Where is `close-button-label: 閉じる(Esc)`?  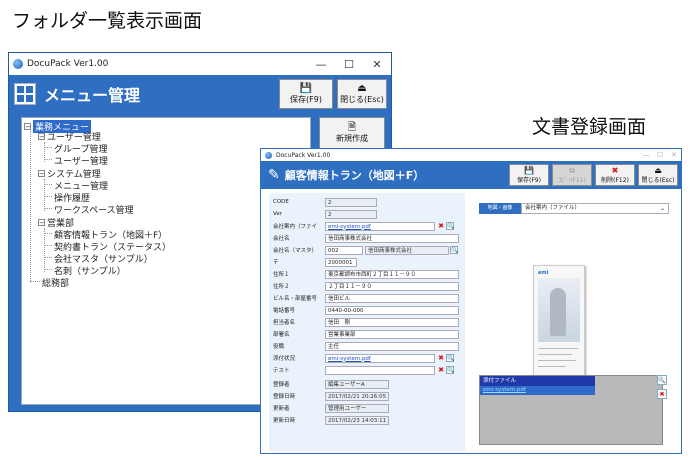 close-button-label: 閉じる(Esc) is located at coordinates (362, 99).